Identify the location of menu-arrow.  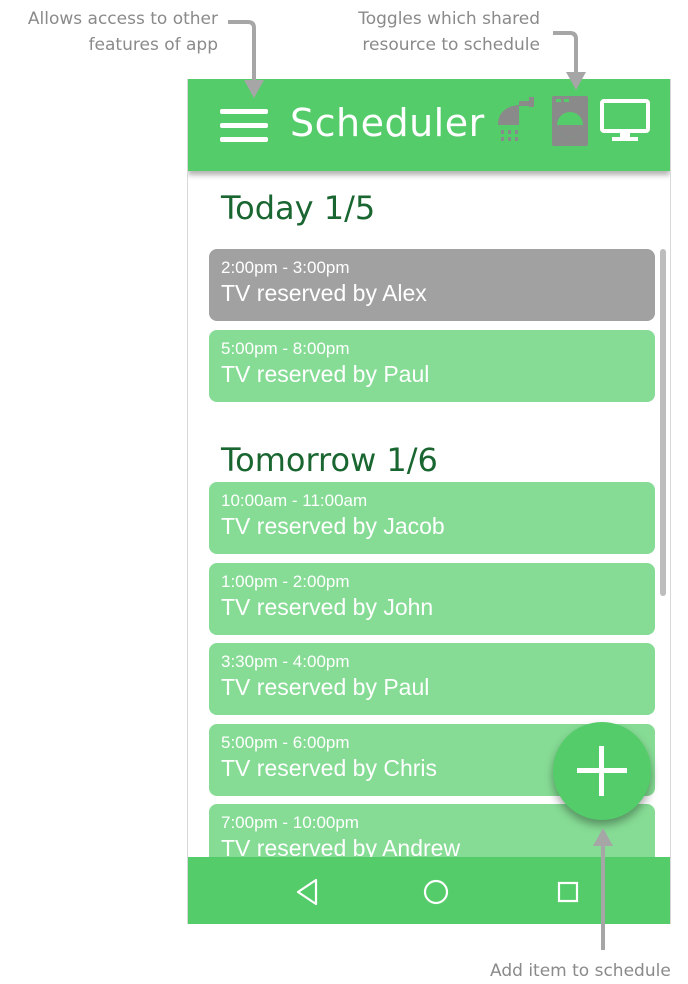
(242, 51).